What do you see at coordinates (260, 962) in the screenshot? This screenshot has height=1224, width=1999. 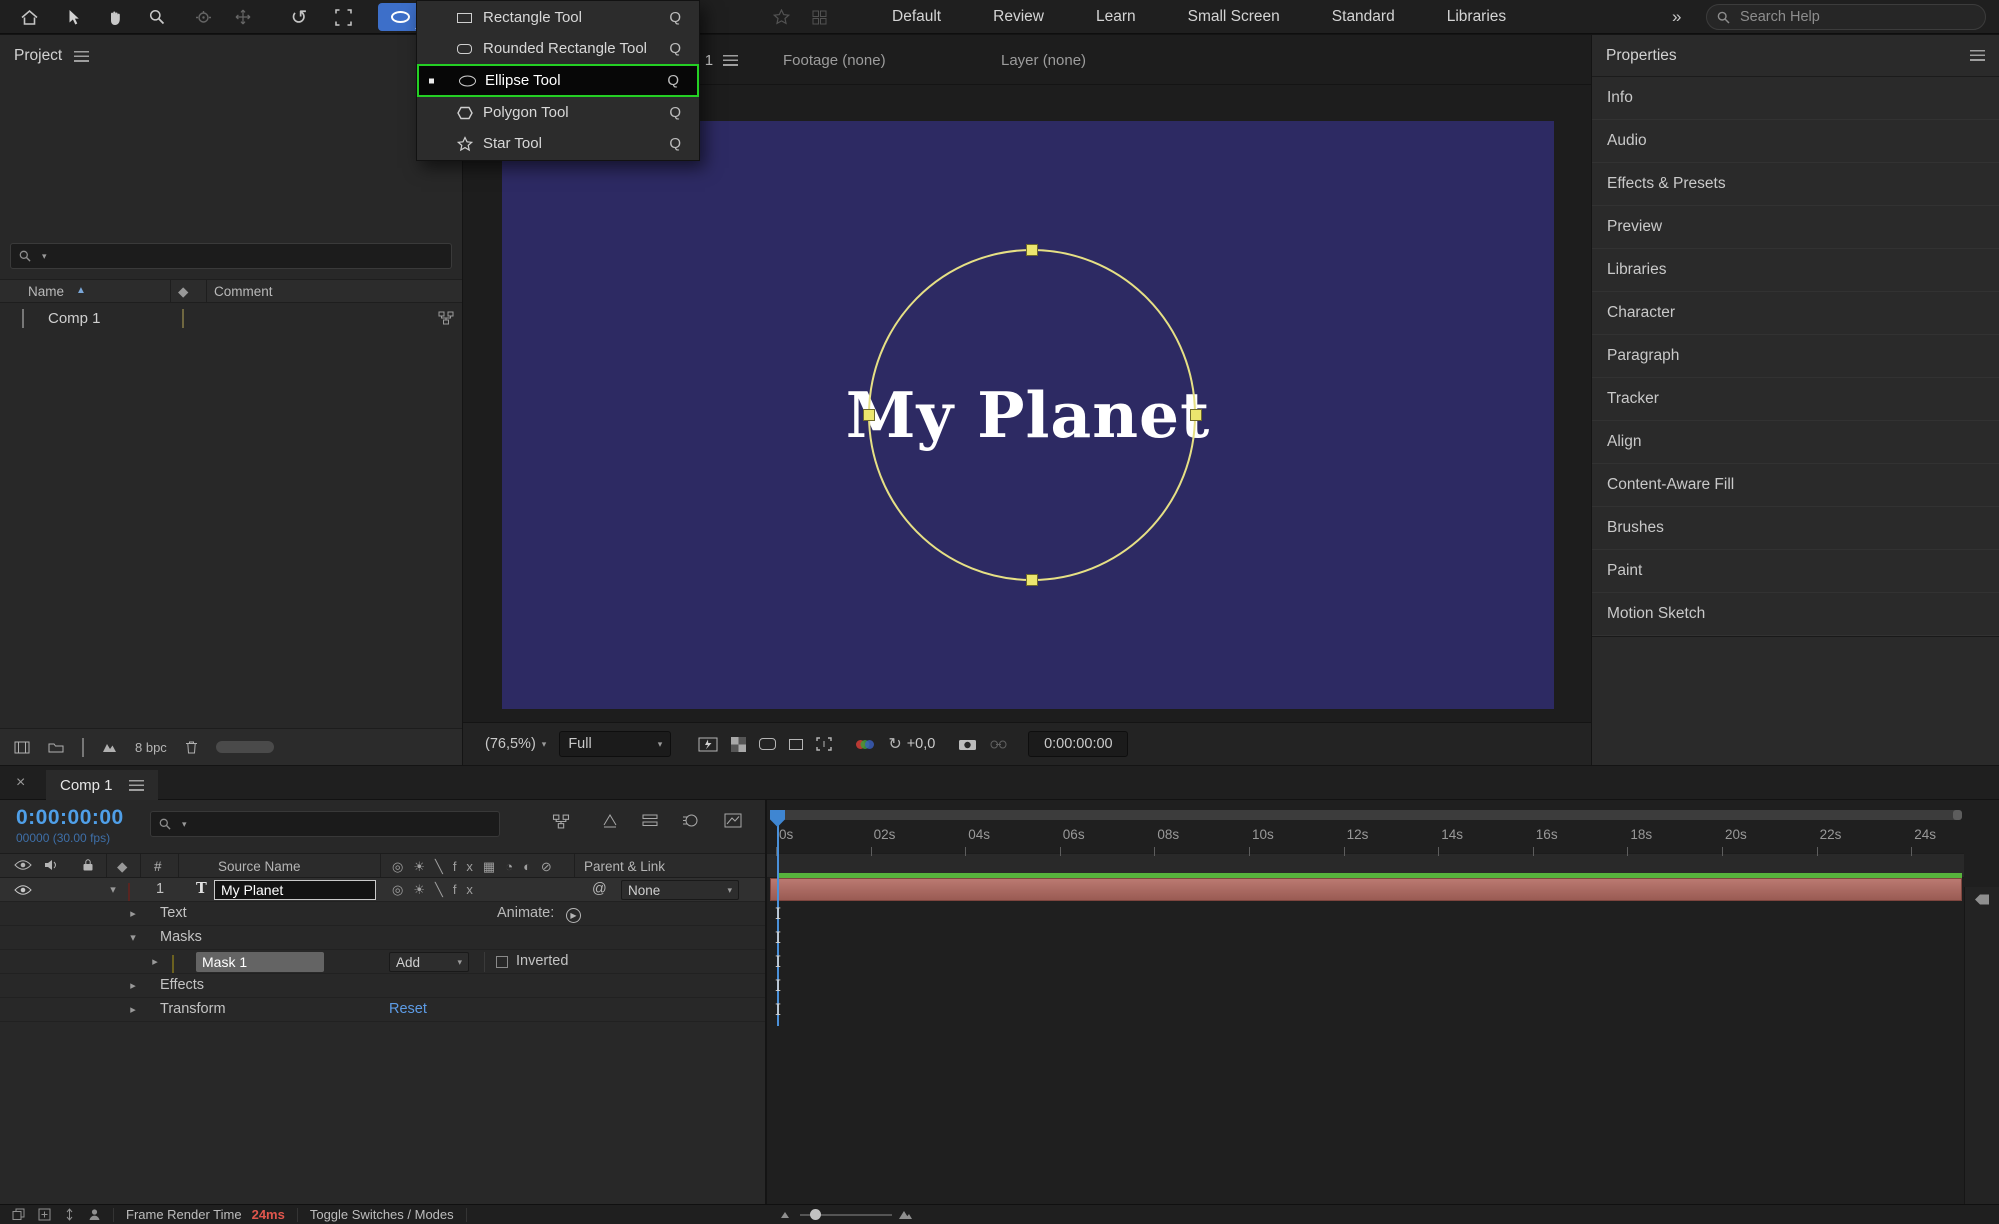 I see `mask-name-field: Mask 1` at bounding box center [260, 962].